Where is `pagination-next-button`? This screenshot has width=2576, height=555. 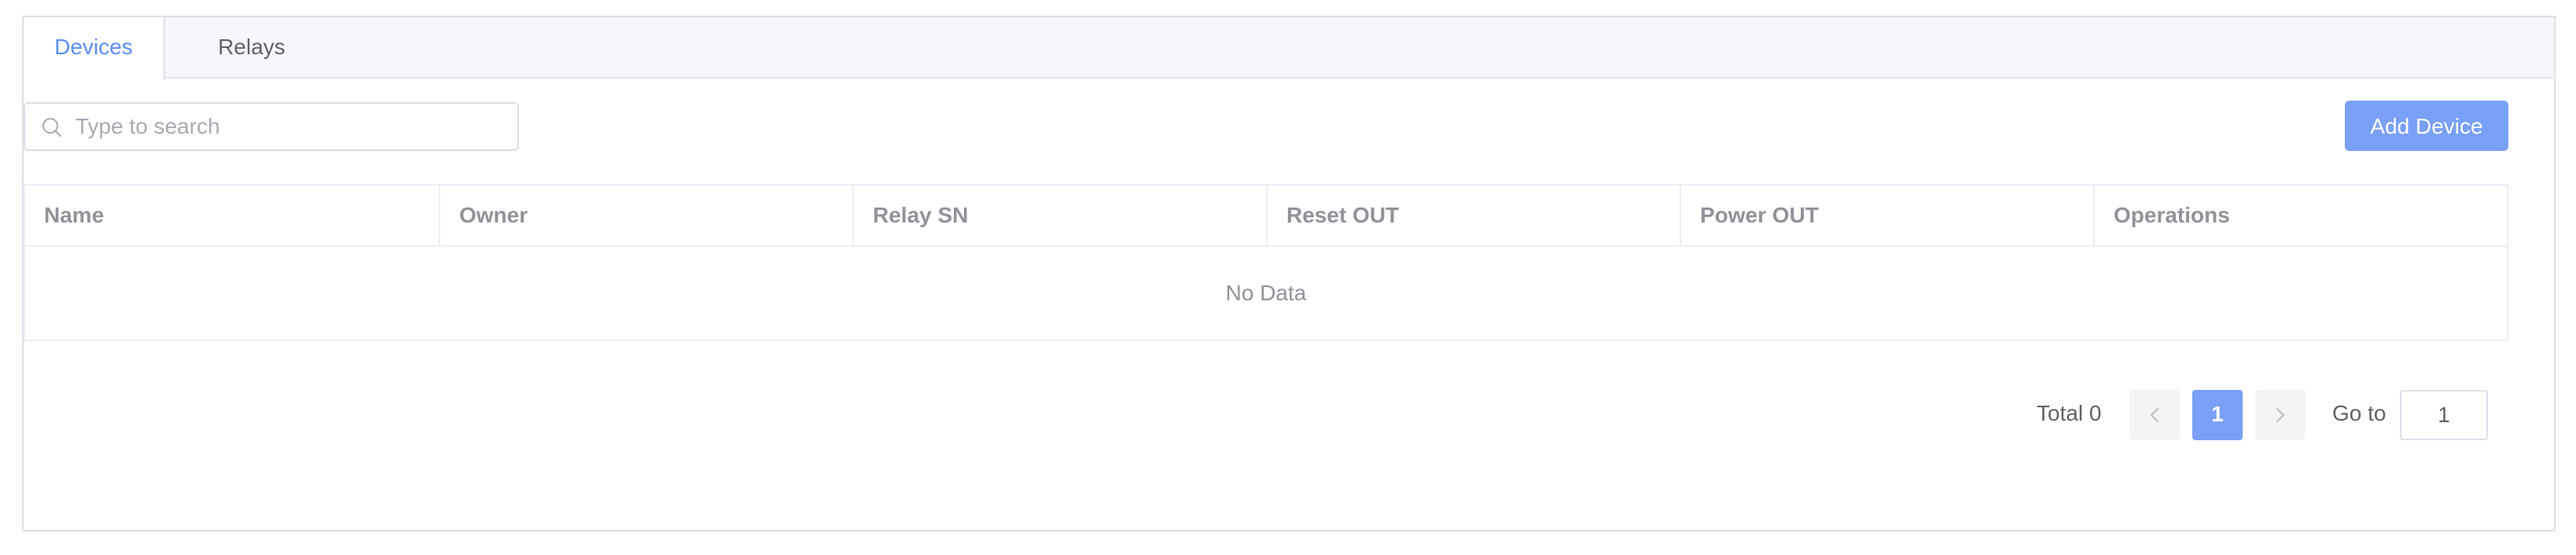
pagination-next-button is located at coordinates (2280, 415).